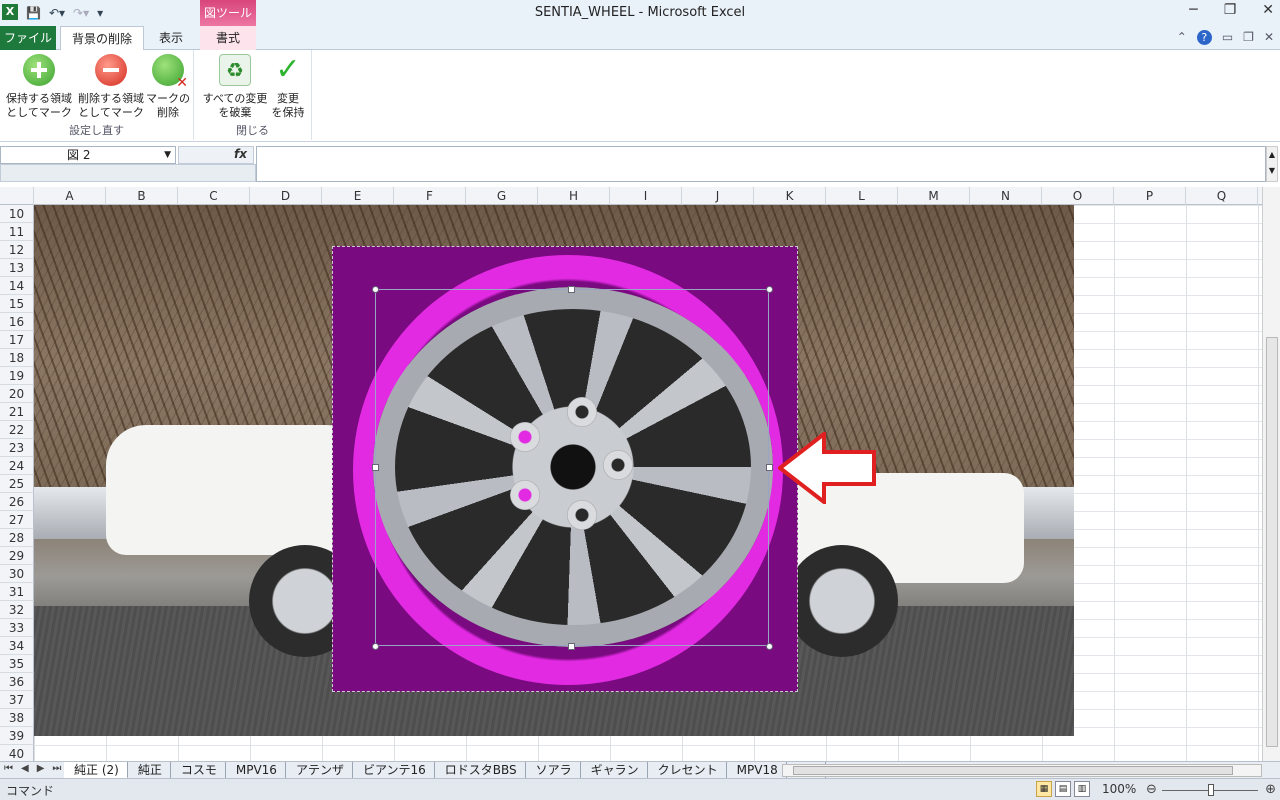 The height and width of the screenshot is (800, 1280). What do you see at coordinates (1270, 789) in the screenshot?
I see `zoom-in-icon: ⊕` at bounding box center [1270, 789].